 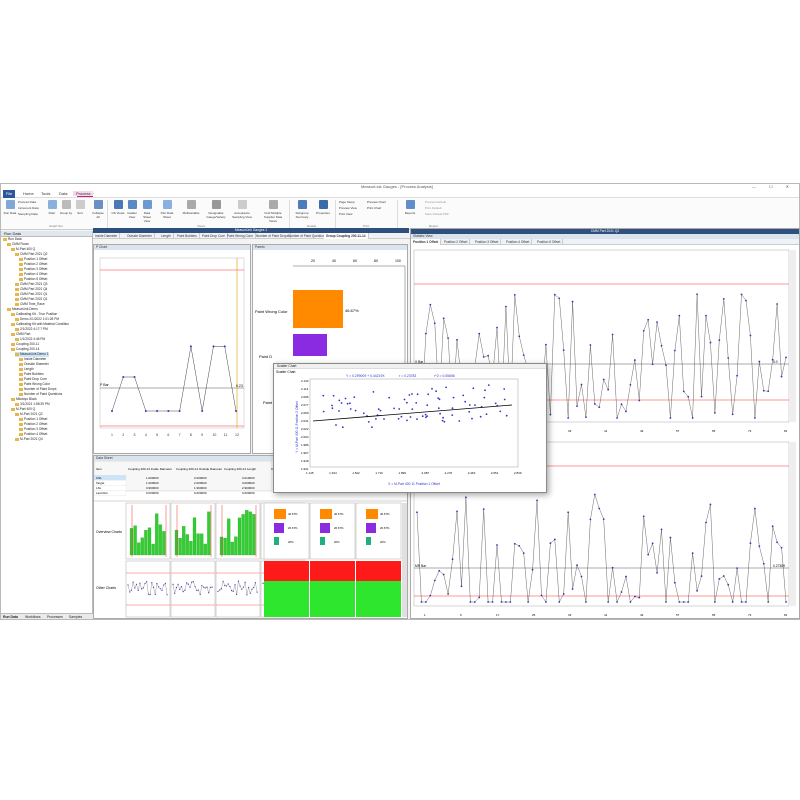 I want to click on tab-characteristic: Length, so click(x=166, y=236).